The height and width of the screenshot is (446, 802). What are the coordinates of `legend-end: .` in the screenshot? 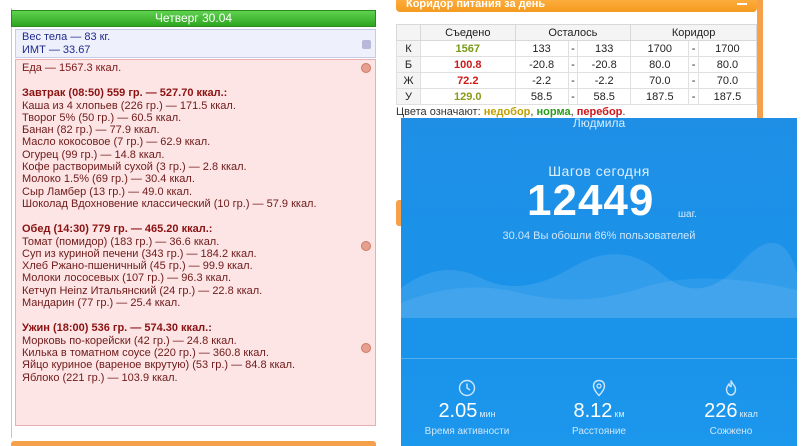 It's located at (624, 112).